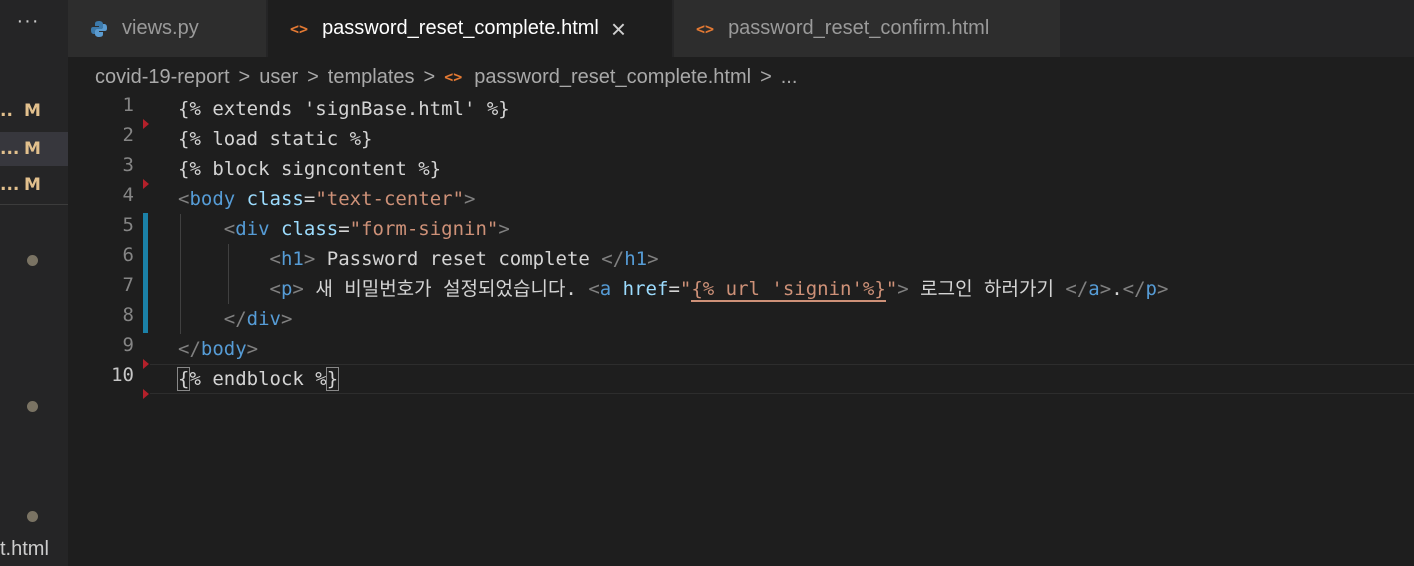 The width and height of the screenshot is (1414, 566). Describe the element at coordinates (618, 29) in the screenshot. I see `close-icon: ×` at that location.